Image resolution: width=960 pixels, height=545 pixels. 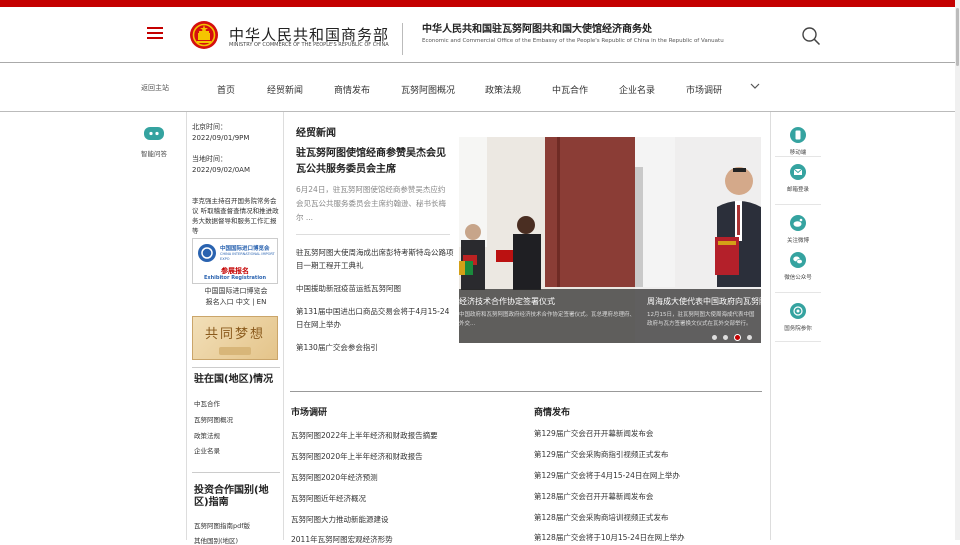 What do you see at coordinates (209, 159) in the screenshot?
I see `local-time-label: 当地时间：` at bounding box center [209, 159].